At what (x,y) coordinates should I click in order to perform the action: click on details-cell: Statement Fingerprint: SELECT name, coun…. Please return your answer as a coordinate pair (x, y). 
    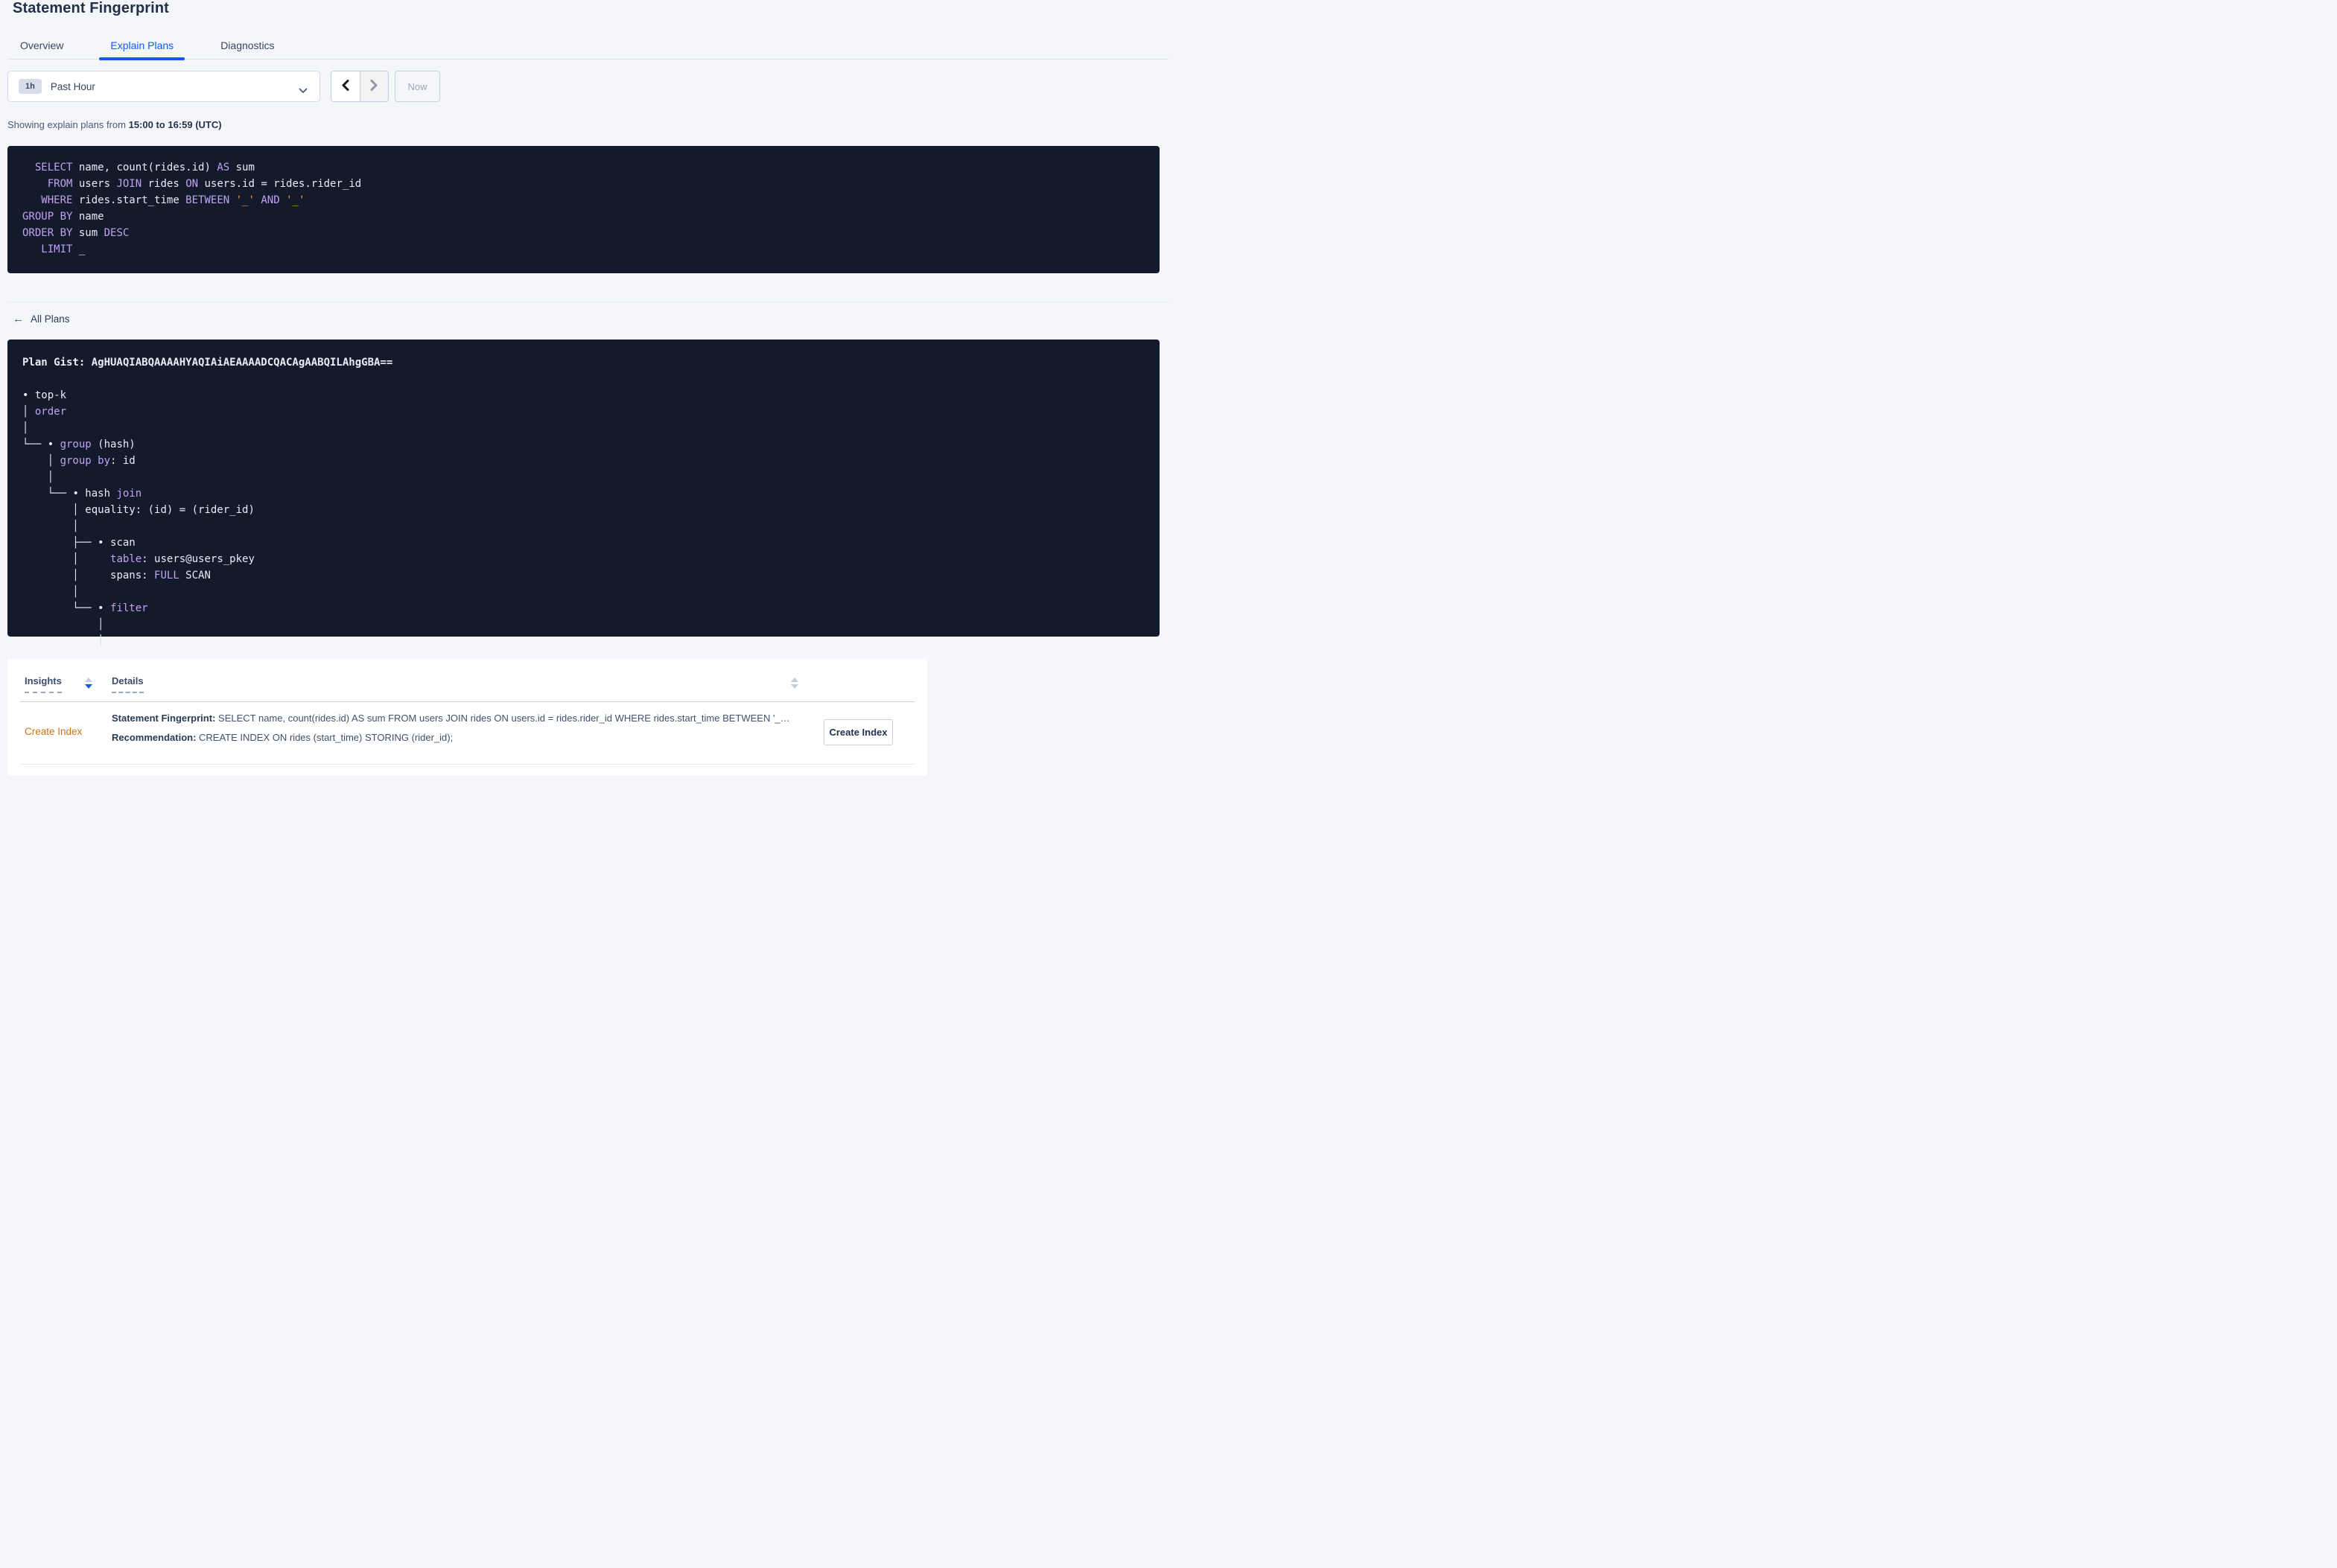
    Looking at the image, I should click on (460, 728).